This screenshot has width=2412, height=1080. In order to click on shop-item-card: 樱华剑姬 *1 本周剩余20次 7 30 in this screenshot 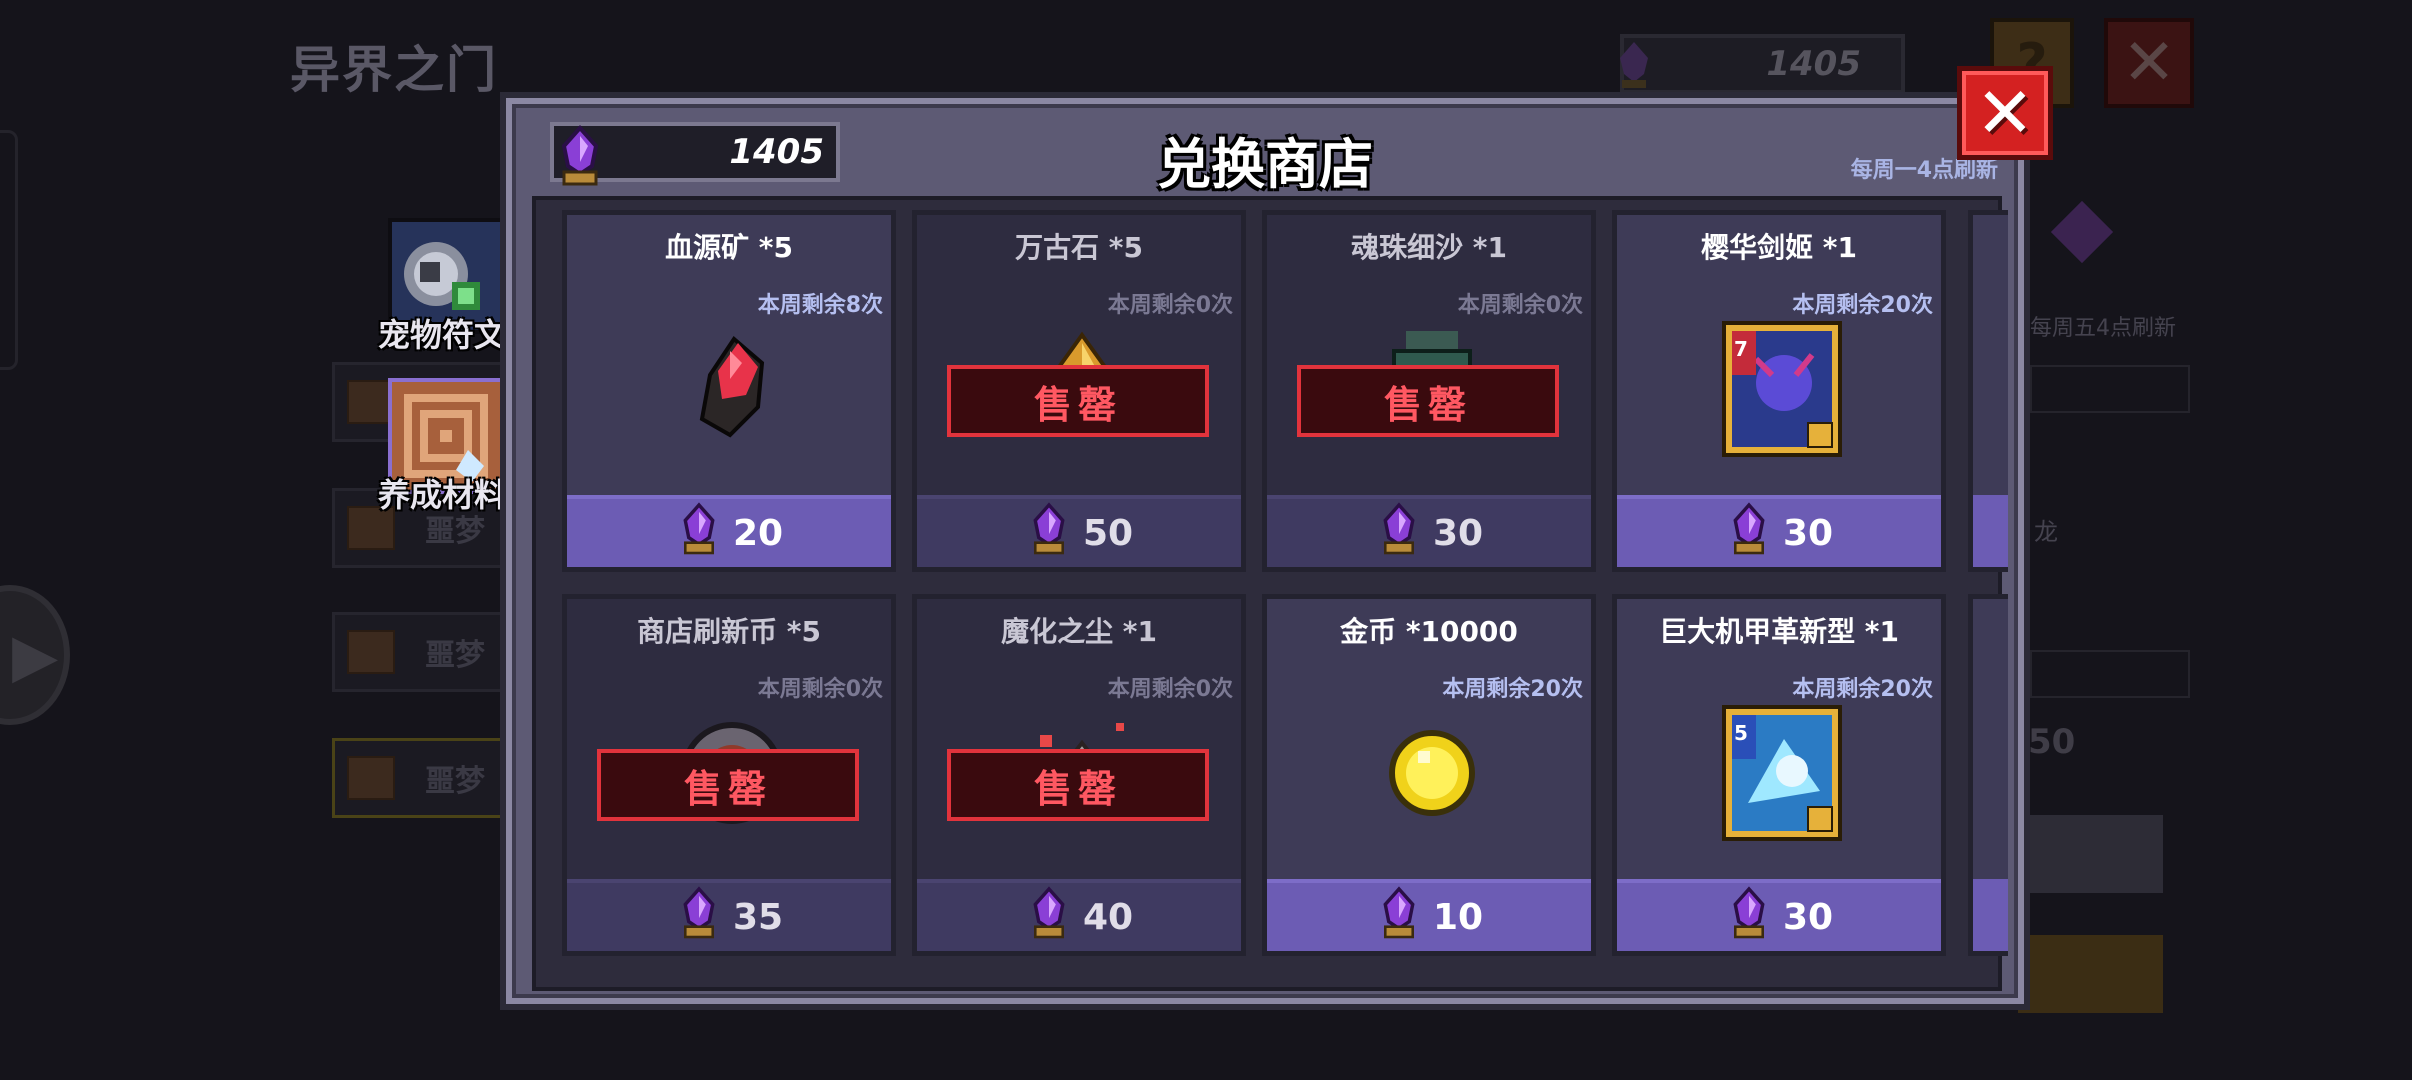, I will do `click(1779, 391)`.